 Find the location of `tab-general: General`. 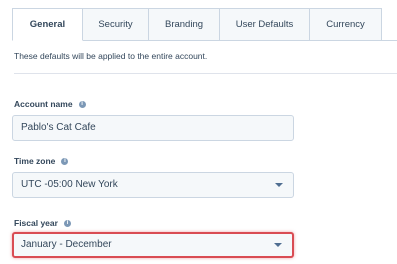

tab-general: General is located at coordinates (47, 24).